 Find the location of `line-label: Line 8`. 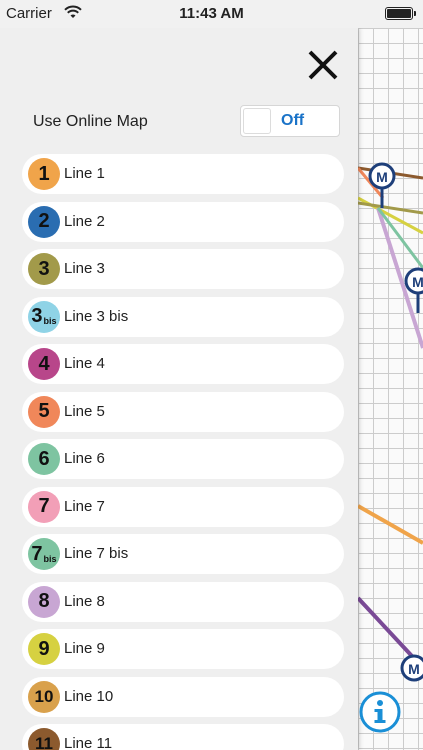

line-label: Line 8 is located at coordinates (84, 601).